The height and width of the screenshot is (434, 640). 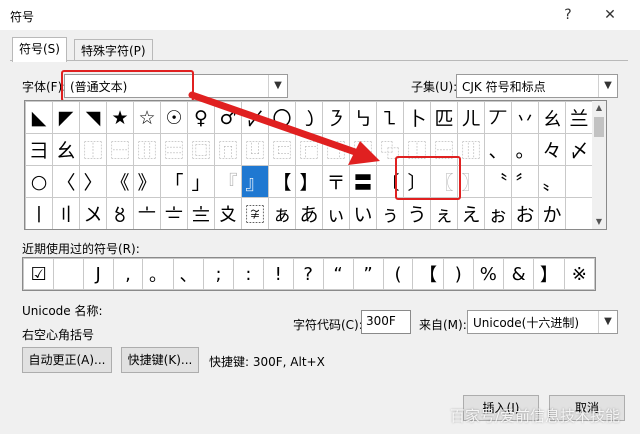 I want to click on symbol-cell: 〆, so click(x=579, y=149).